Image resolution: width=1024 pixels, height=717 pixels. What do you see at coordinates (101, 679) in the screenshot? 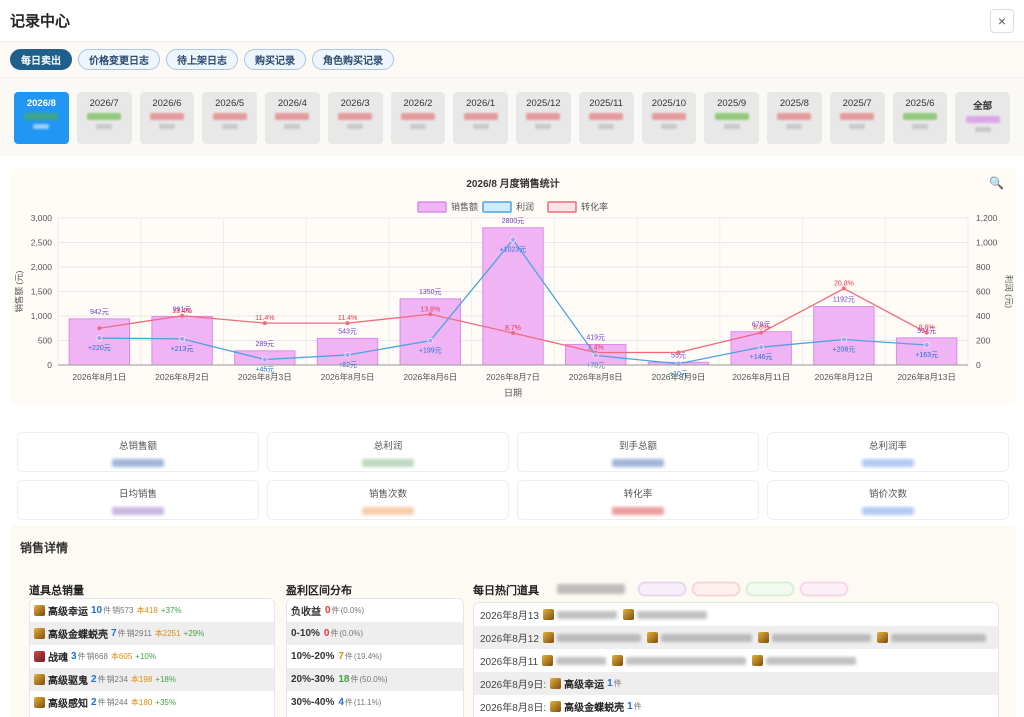
I see `item-unit: 件` at bounding box center [101, 679].